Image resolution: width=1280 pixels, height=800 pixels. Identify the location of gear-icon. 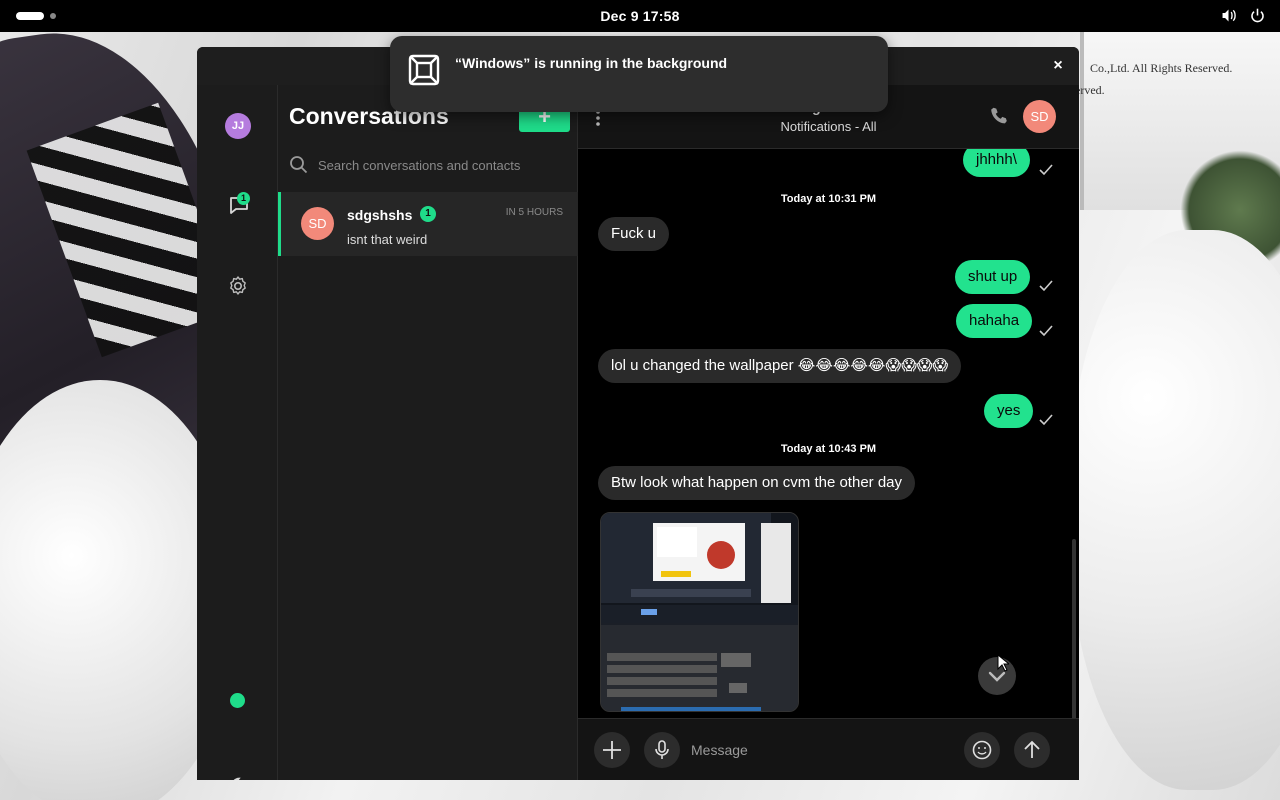
(238, 286).